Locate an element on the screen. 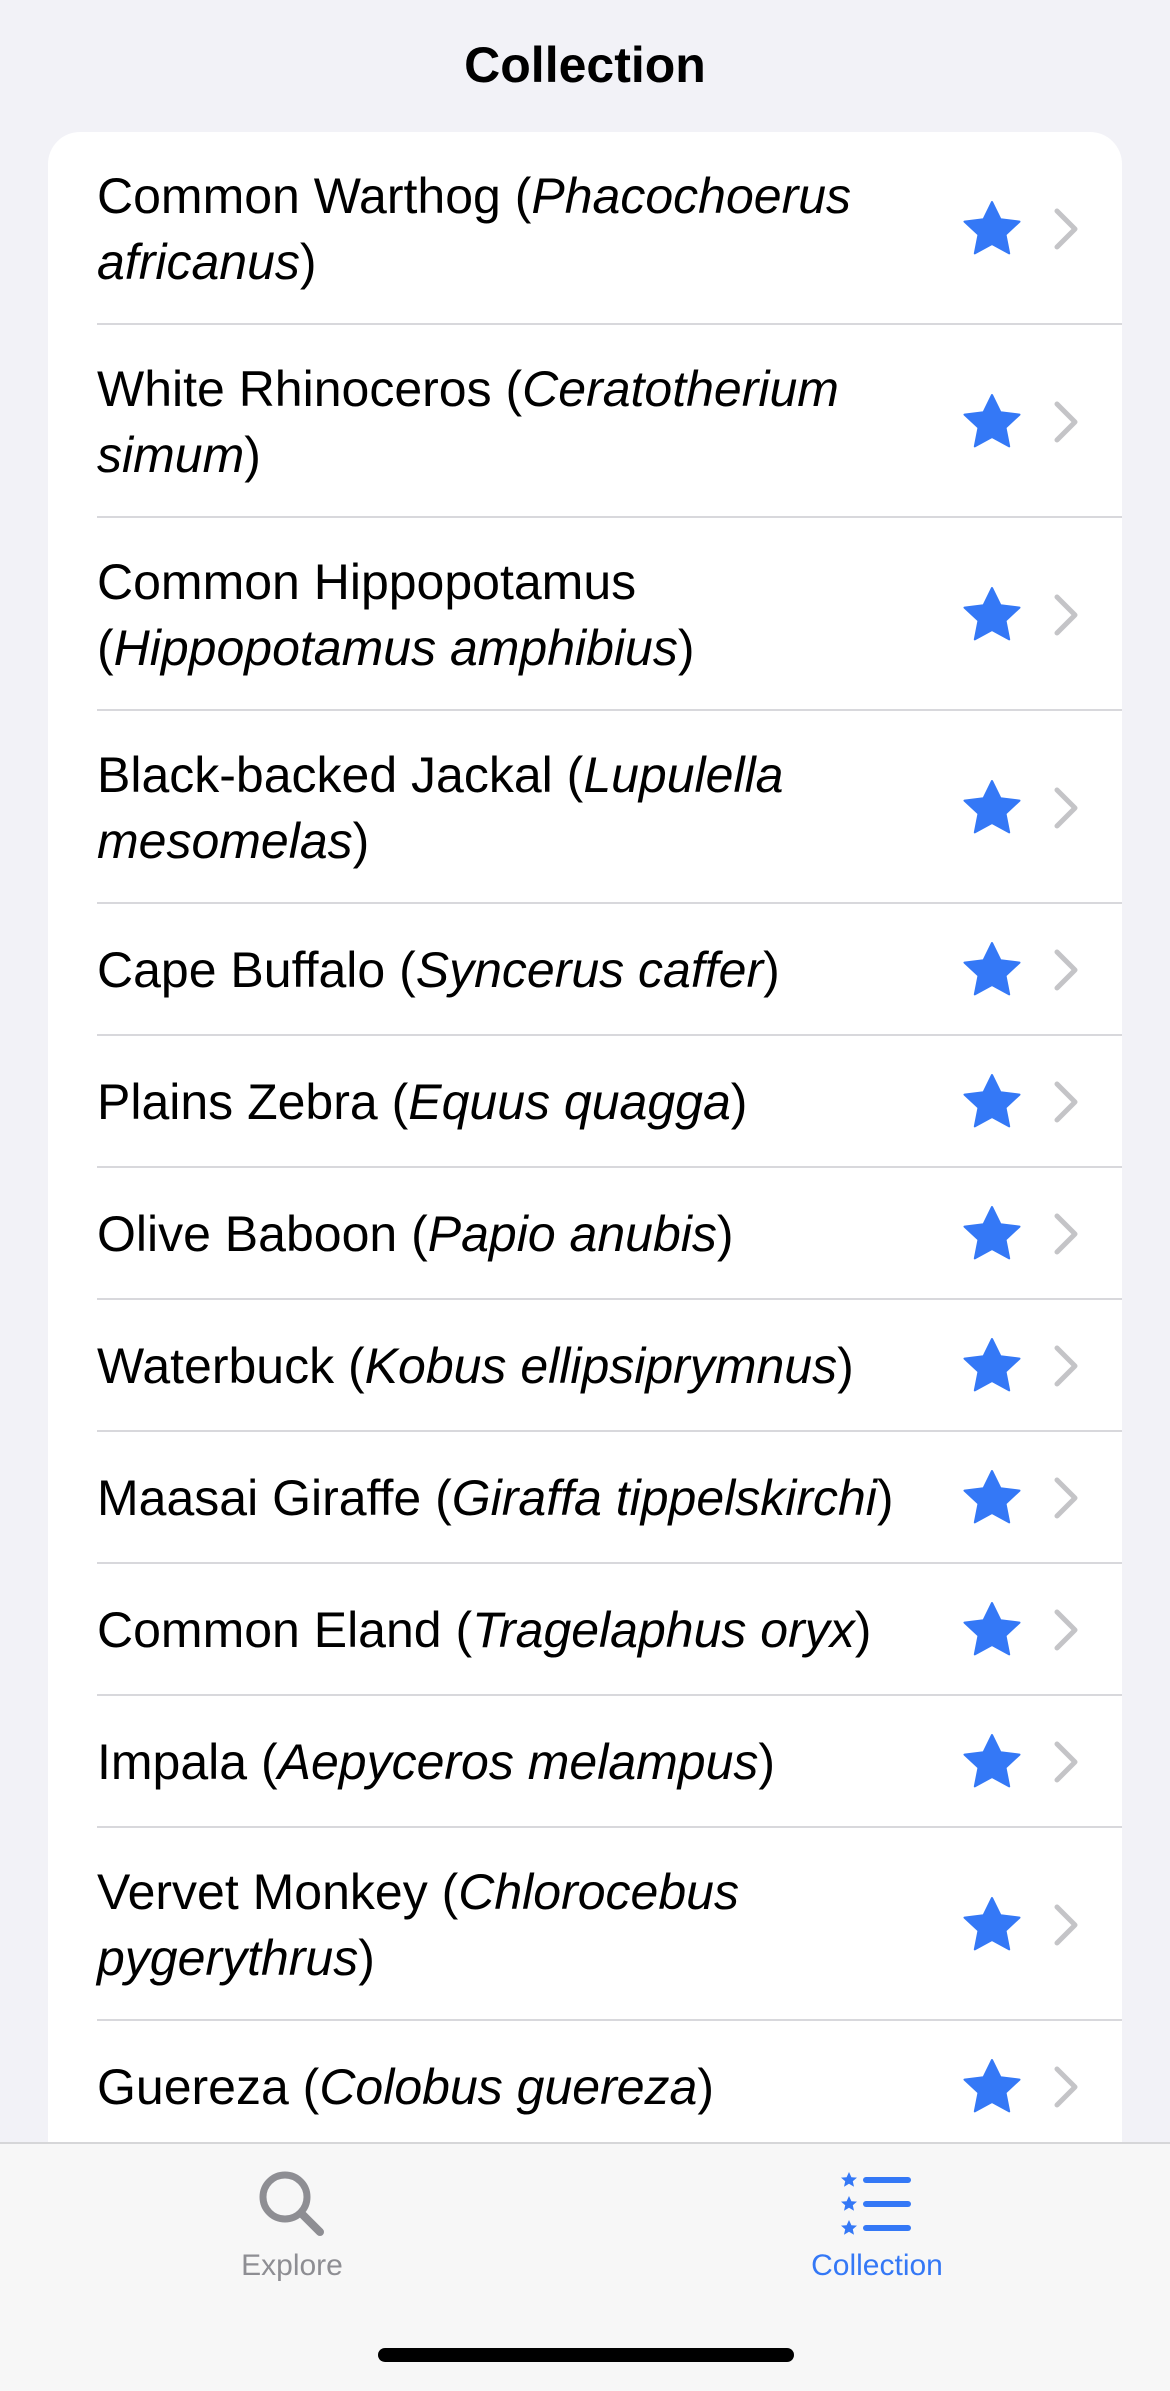 This screenshot has width=1170, height=2391. list-item: Waterbuck (Kobus ellipsiprymnus) is located at coordinates (585, 1366).